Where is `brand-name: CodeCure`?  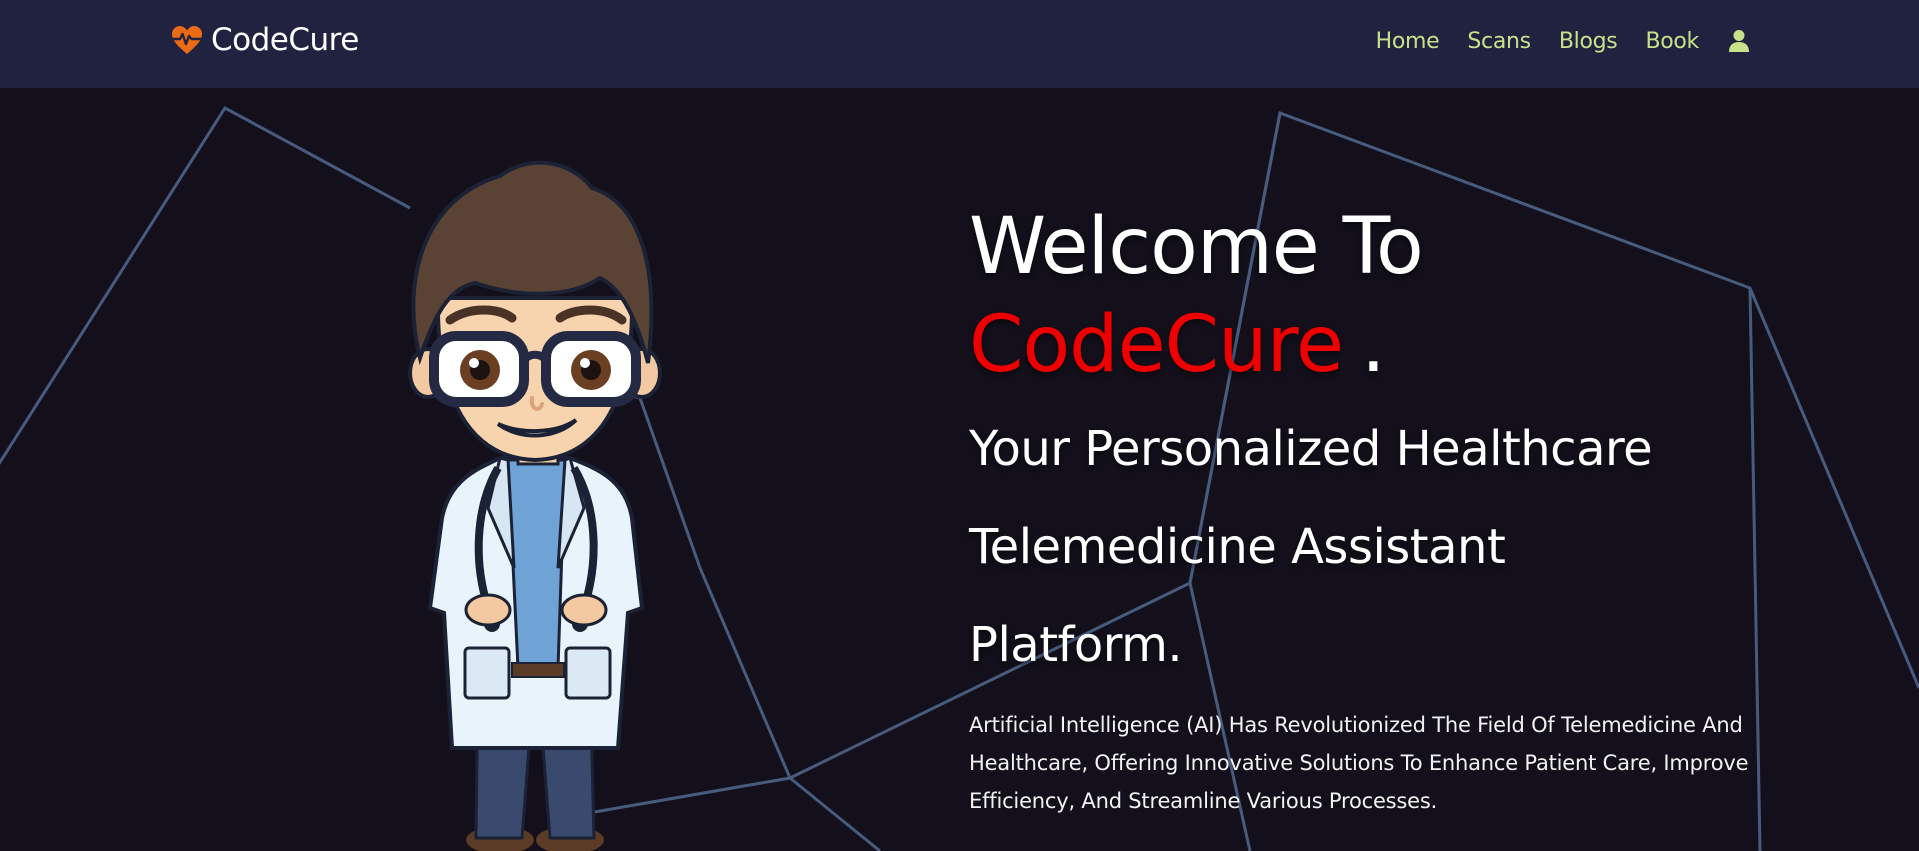 brand-name: CodeCure is located at coordinates (285, 40).